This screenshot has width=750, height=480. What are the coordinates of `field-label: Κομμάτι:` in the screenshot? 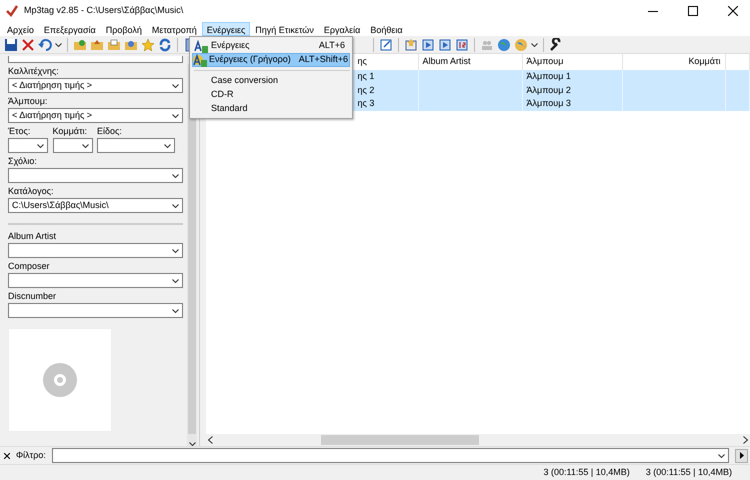 It's located at (70, 131).